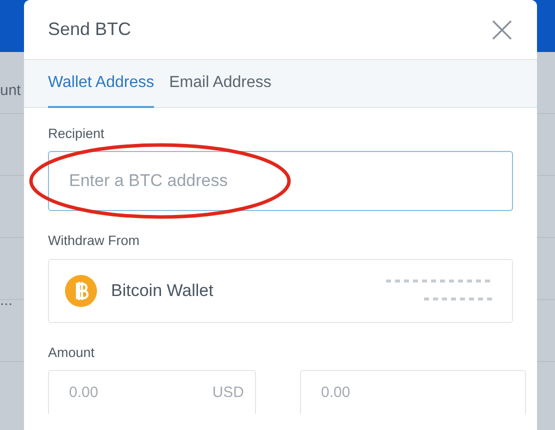 The height and width of the screenshot is (430, 555). What do you see at coordinates (10, 91) in the screenshot?
I see `background-text: unt` at bounding box center [10, 91].